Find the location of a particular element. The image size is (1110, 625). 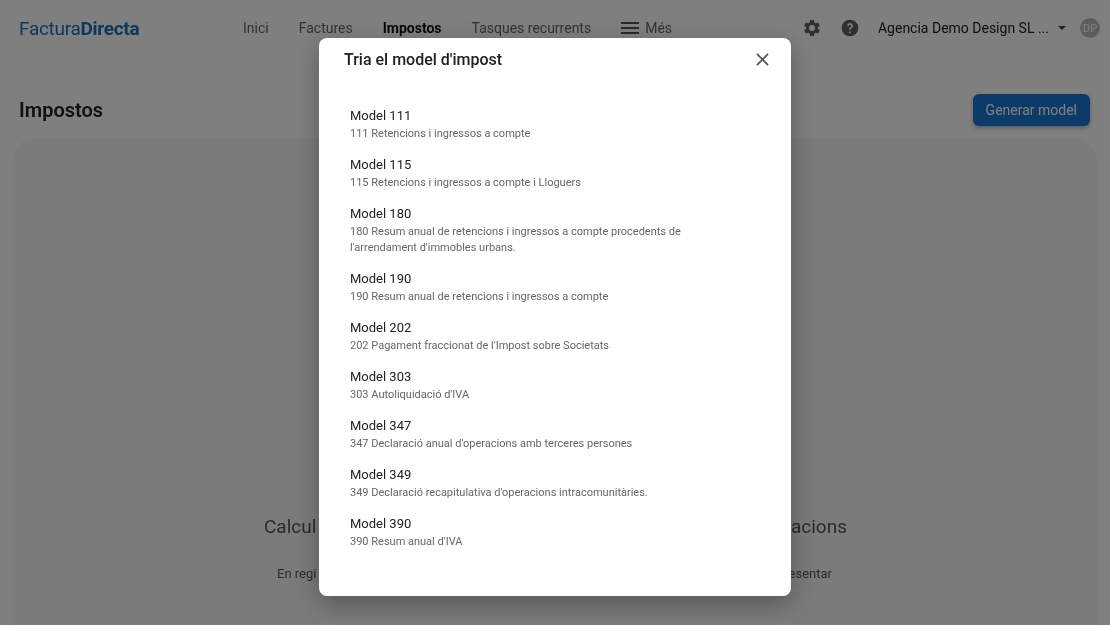

model-name: Model 347 is located at coordinates (560, 426).